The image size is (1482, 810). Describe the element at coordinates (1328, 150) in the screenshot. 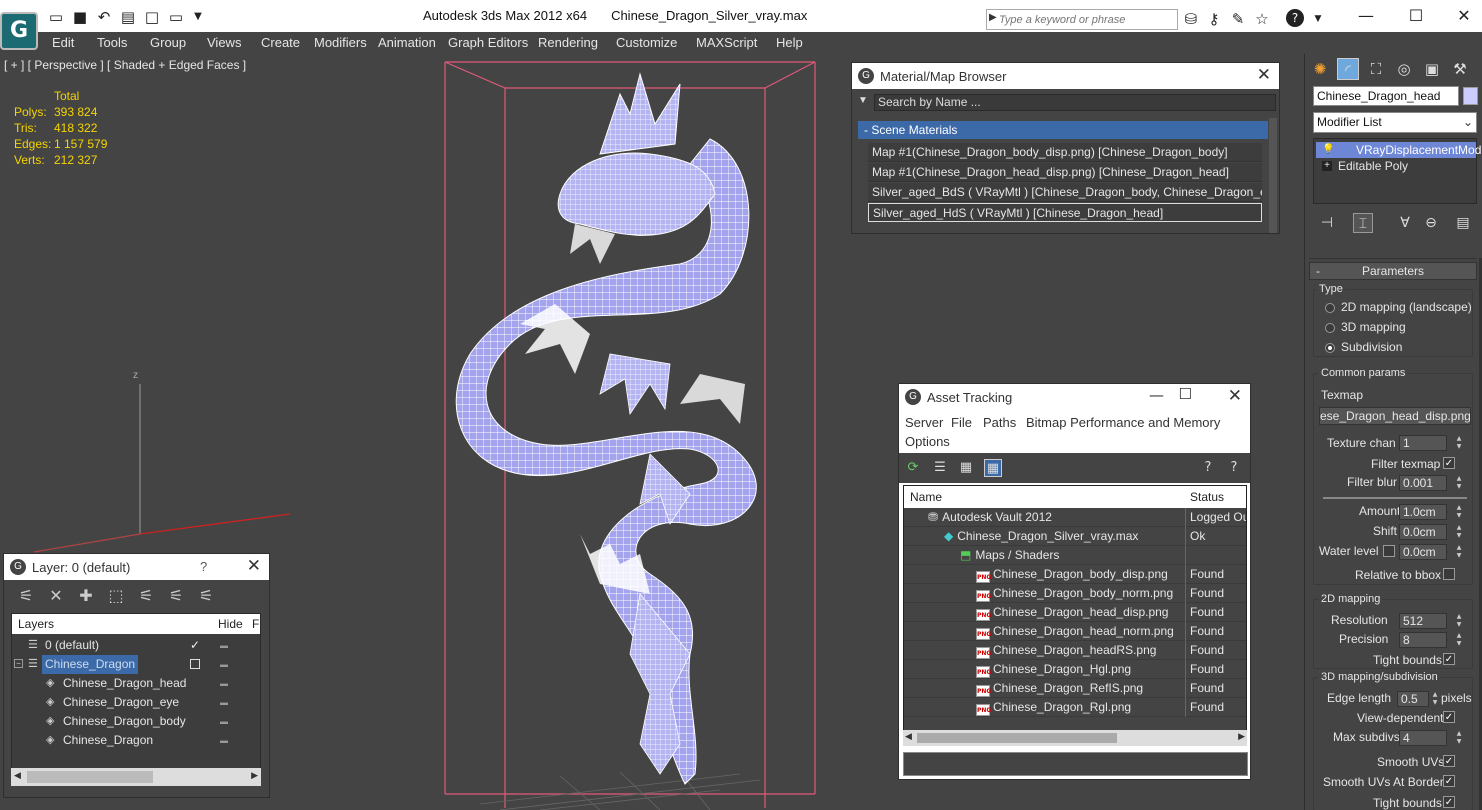

I see `lightbulb-icon: 💡` at that location.